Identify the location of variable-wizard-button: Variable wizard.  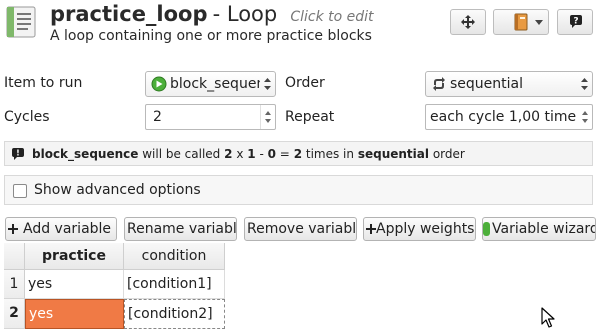
(539, 229).